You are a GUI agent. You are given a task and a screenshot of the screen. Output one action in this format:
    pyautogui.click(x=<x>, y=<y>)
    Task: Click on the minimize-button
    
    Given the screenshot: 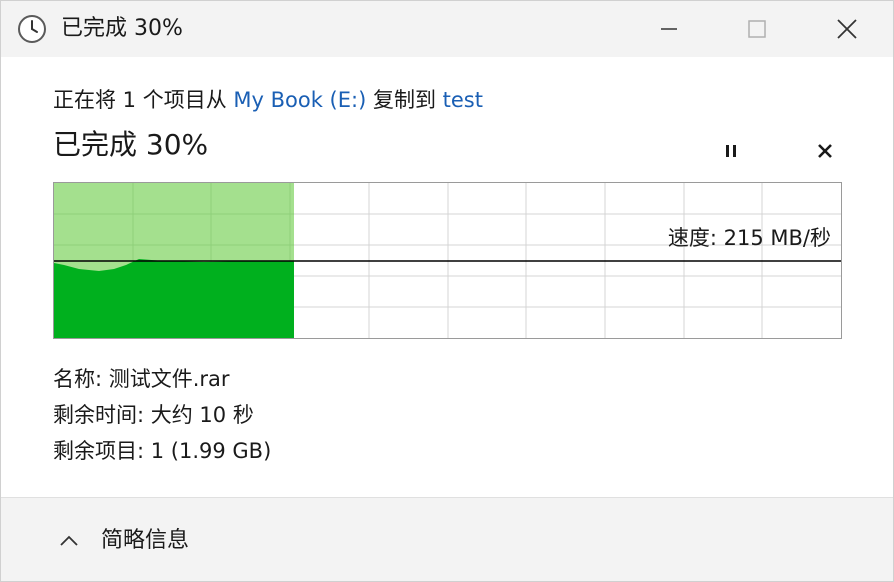 What is the action you would take?
    pyautogui.click(x=669, y=29)
    